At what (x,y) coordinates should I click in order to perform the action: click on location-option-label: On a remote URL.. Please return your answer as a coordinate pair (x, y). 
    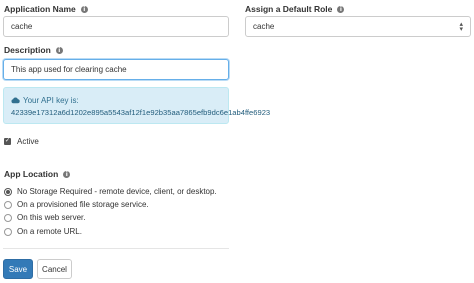
    Looking at the image, I should click on (49, 231).